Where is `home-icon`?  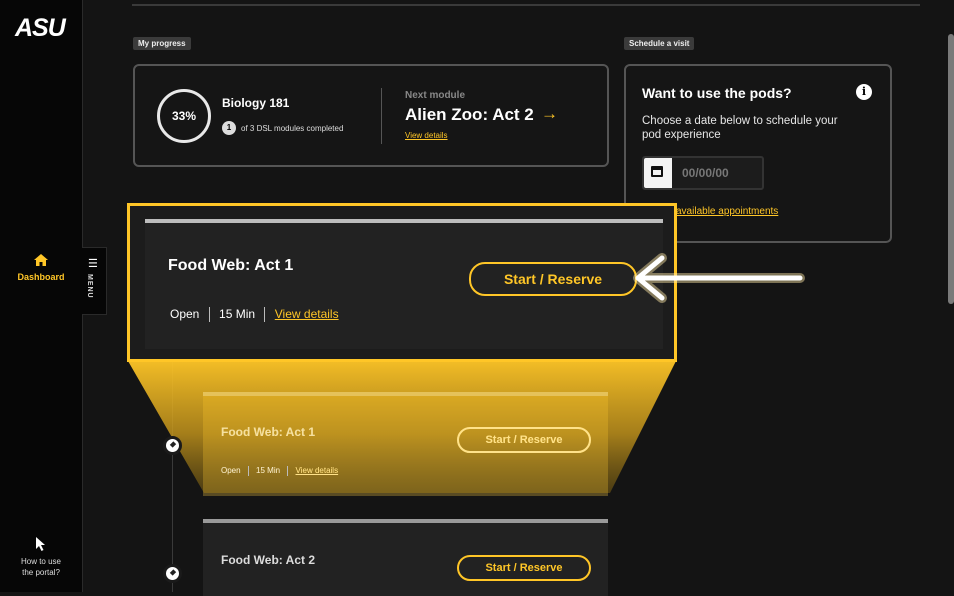 home-icon is located at coordinates (41, 260).